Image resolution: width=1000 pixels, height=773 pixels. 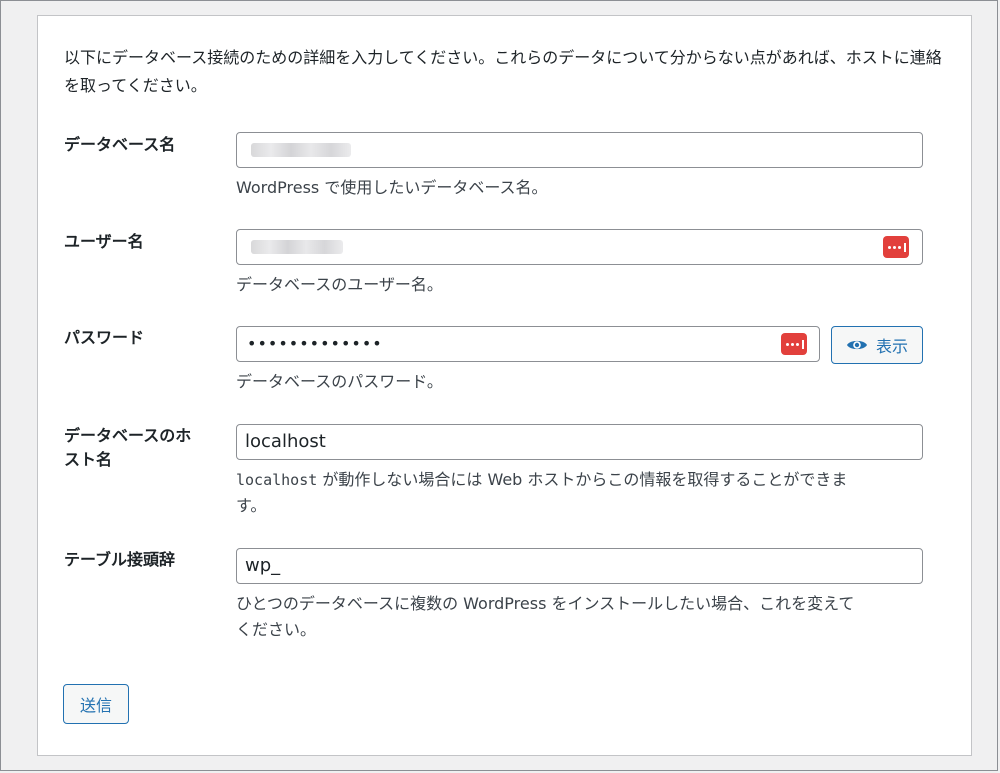 What do you see at coordinates (96, 704) in the screenshot?
I see `submit-button: 送信` at bounding box center [96, 704].